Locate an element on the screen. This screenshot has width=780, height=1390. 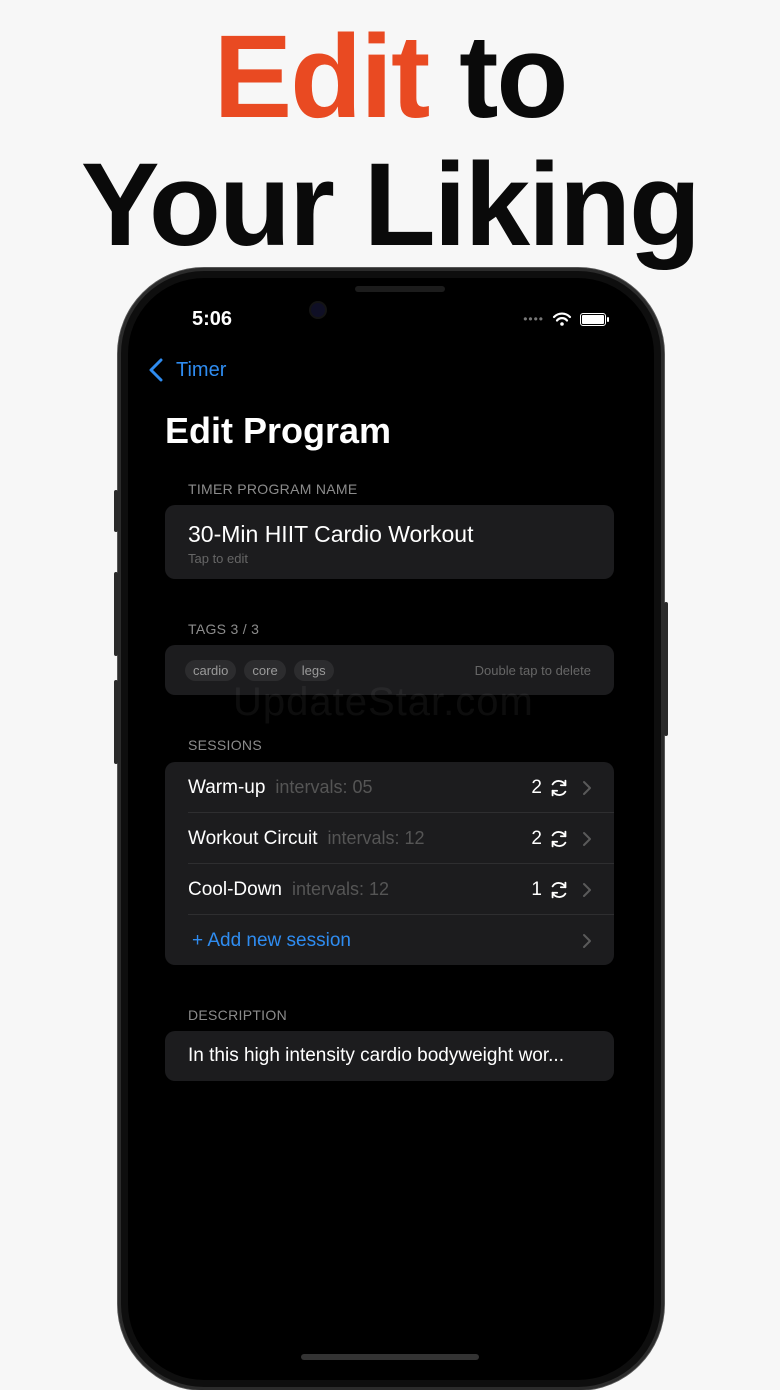
program-name-section-label: TIMER PROGRAM NAME is located at coordinates (273, 489).